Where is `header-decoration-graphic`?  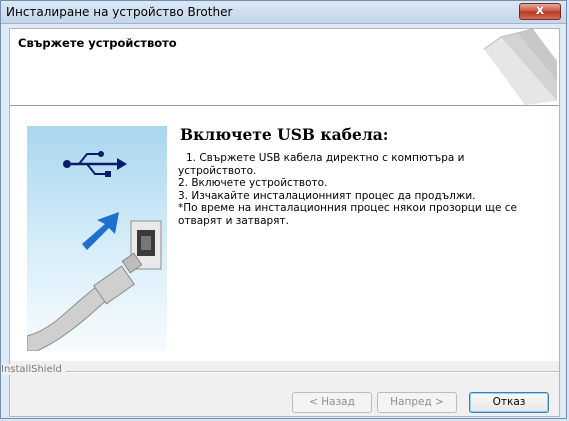
header-decoration-graphic is located at coordinates (520, 67).